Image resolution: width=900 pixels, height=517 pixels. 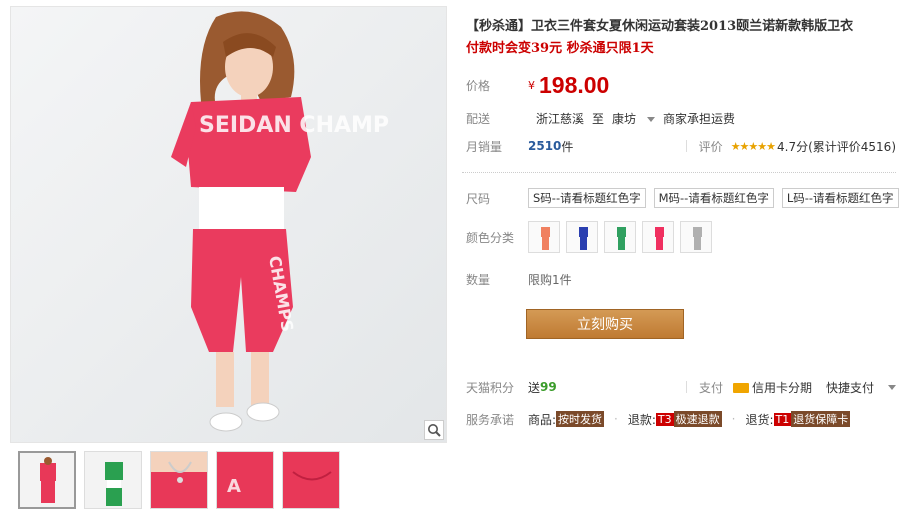 I want to click on service-item-3-prefix: 退货:, so click(x=759, y=419).